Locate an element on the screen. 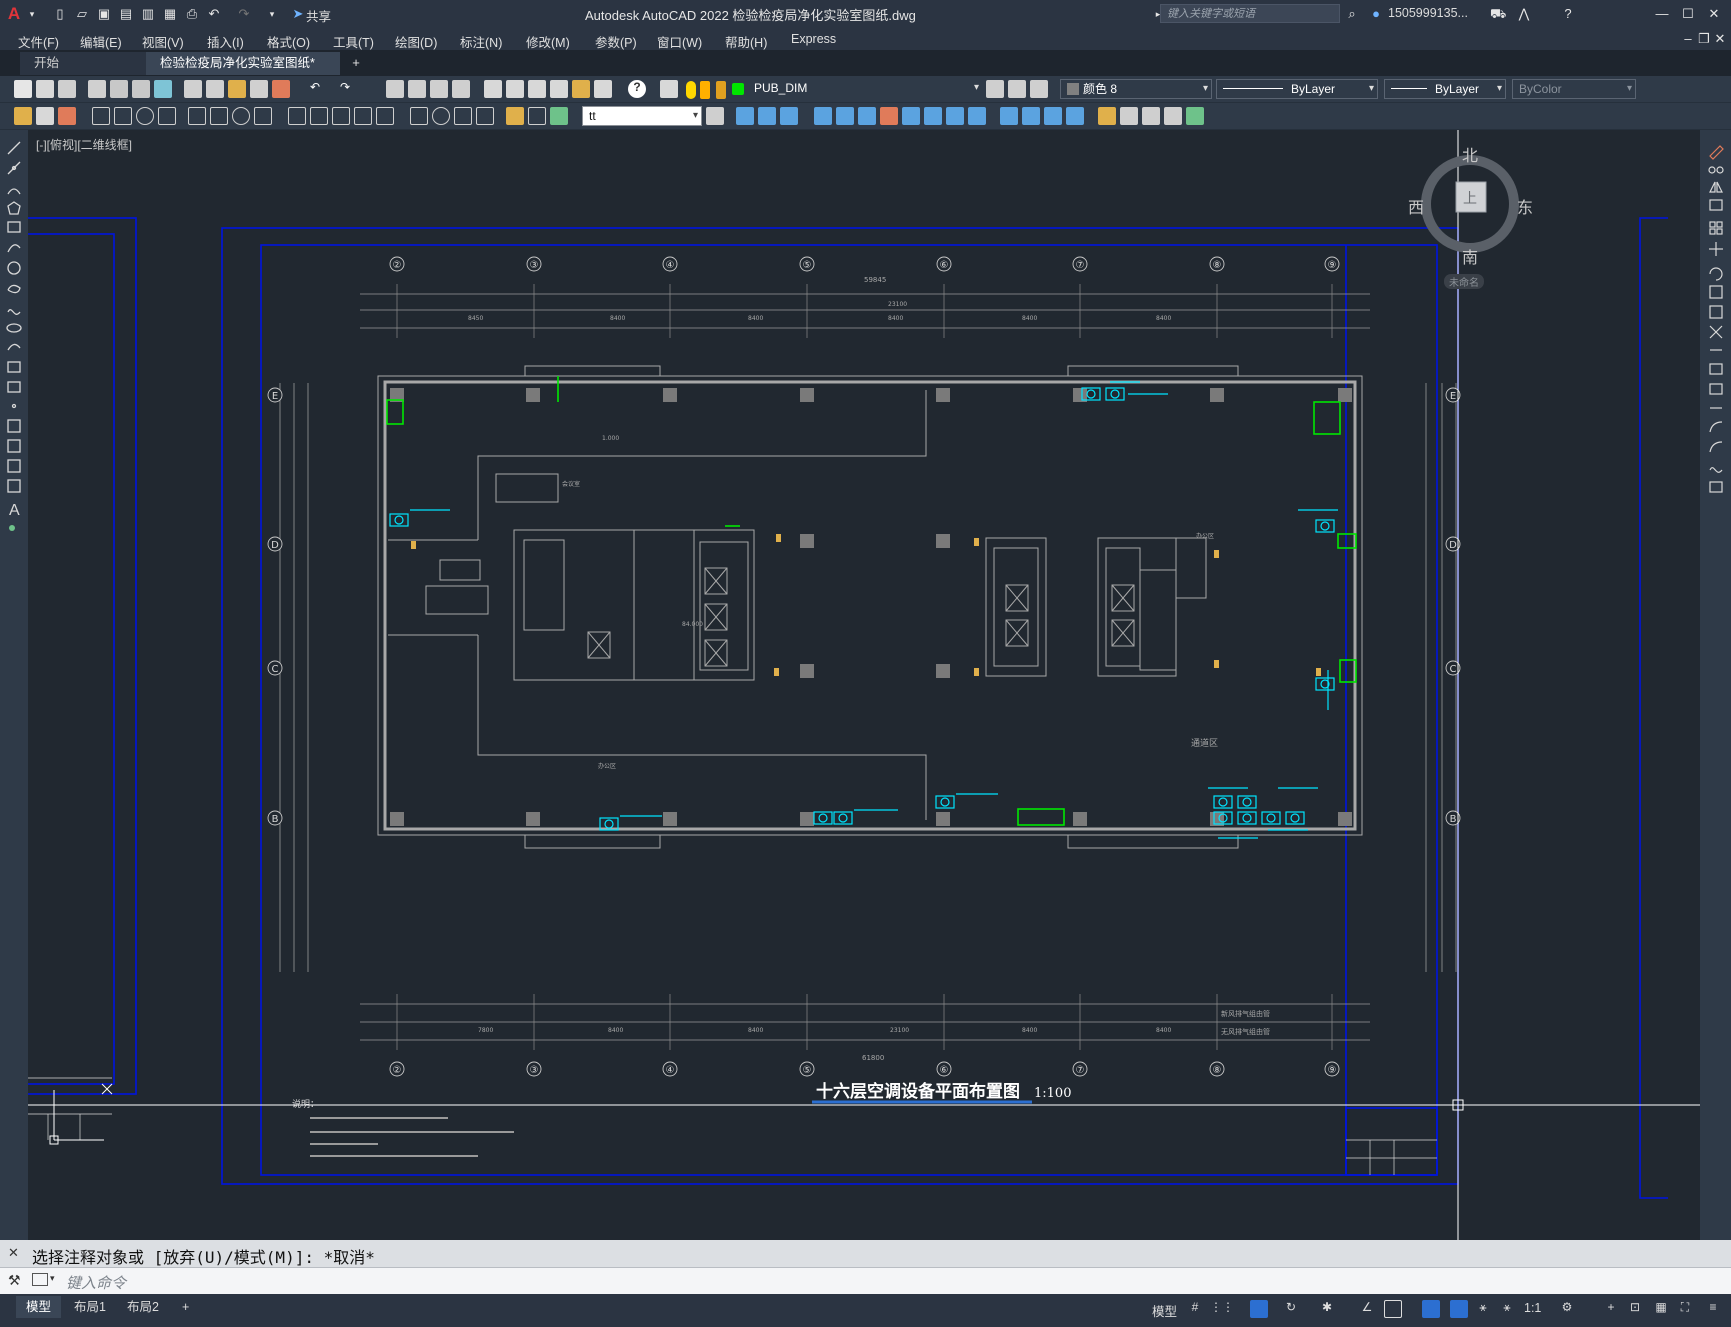 The image size is (1731, 1327). snap-icon: ⋮⋮ is located at coordinates (1222, 1309).